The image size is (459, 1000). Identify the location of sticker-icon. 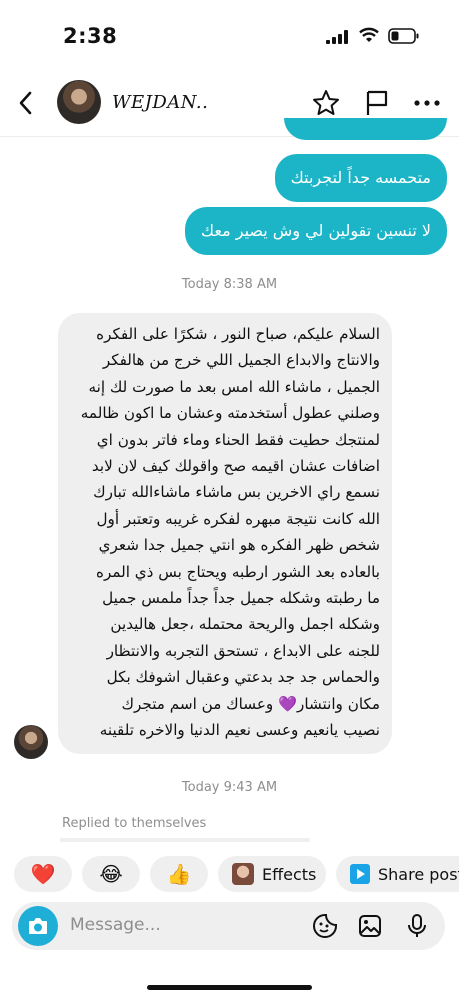
(325, 926).